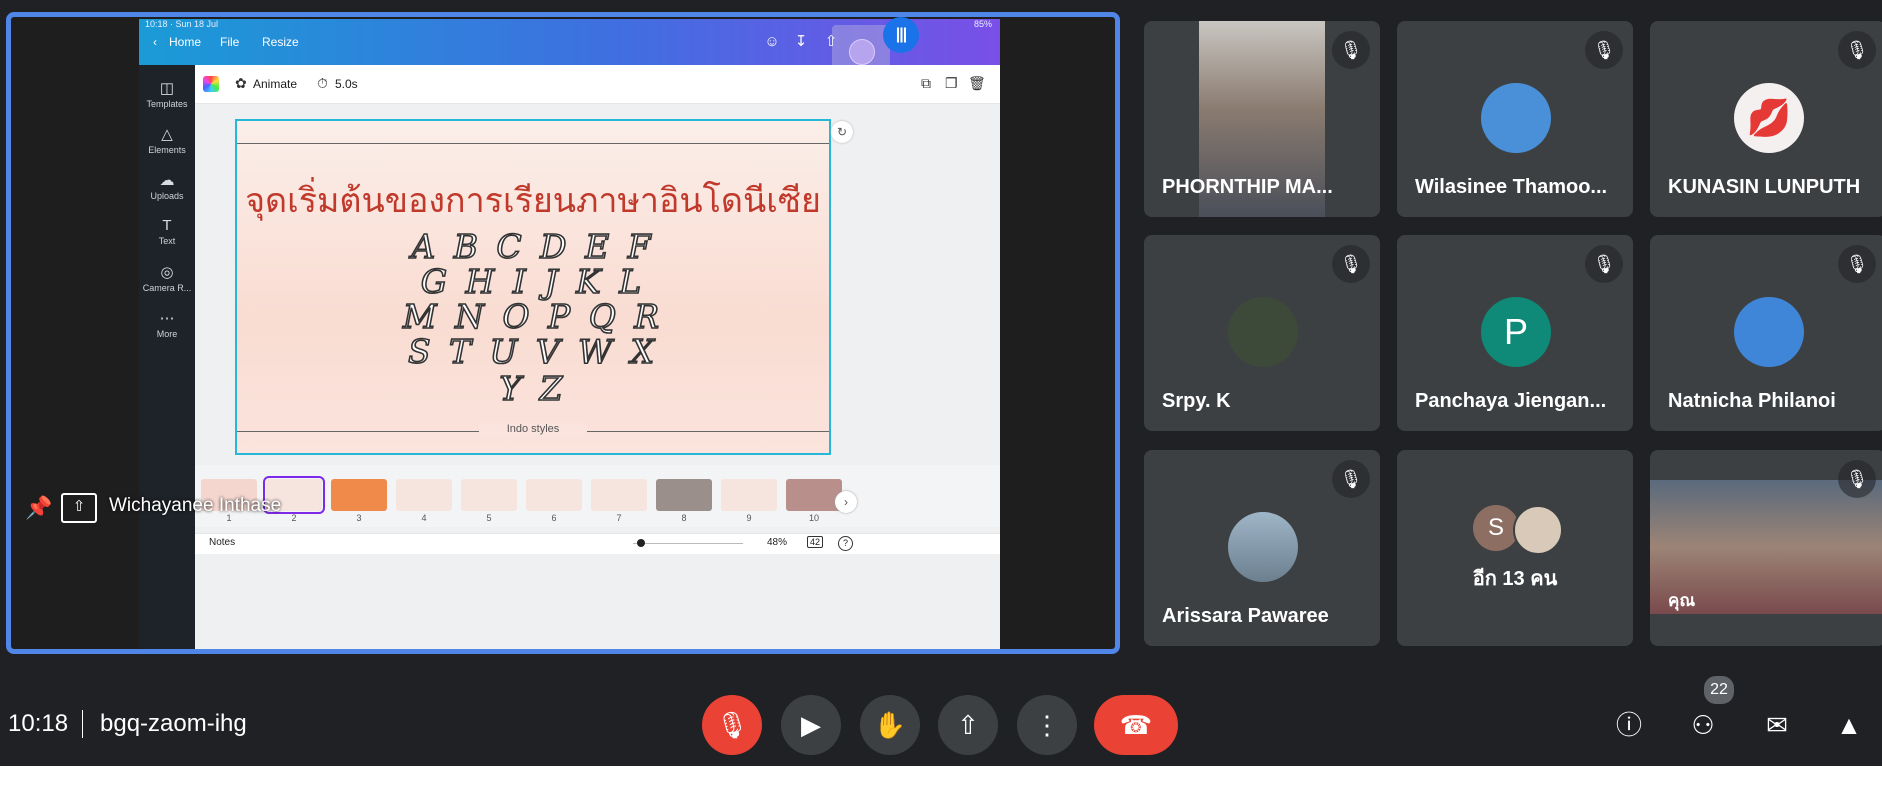 This screenshot has height=806, width=1882. What do you see at coordinates (926, 83) in the screenshot?
I see `add-page-icon: ⧉` at bounding box center [926, 83].